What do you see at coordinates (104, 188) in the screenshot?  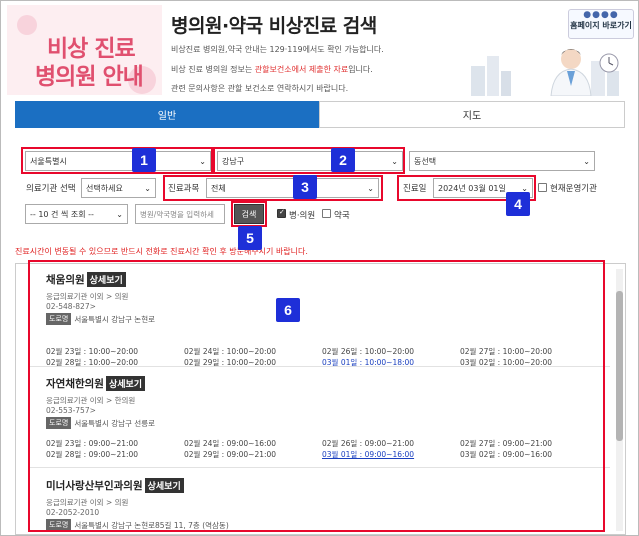 I see `institution-select-value: 선택하세요` at bounding box center [104, 188].